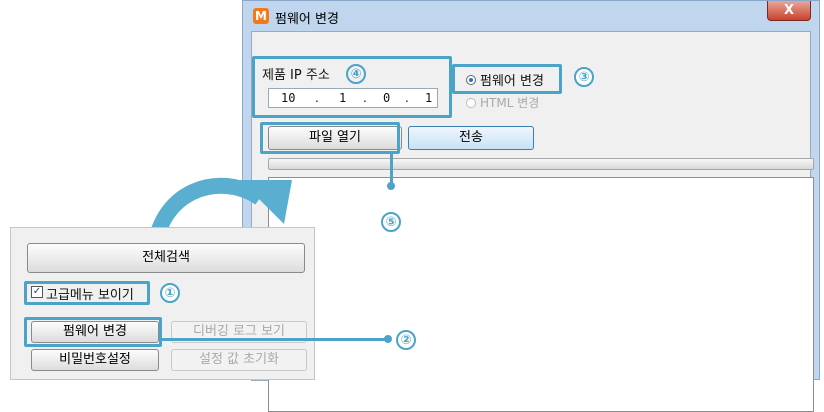 This screenshot has width=824, height=412. Describe the element at coordinates (391, 186) in the screenshot. I see `callout-5-dot` at that location.